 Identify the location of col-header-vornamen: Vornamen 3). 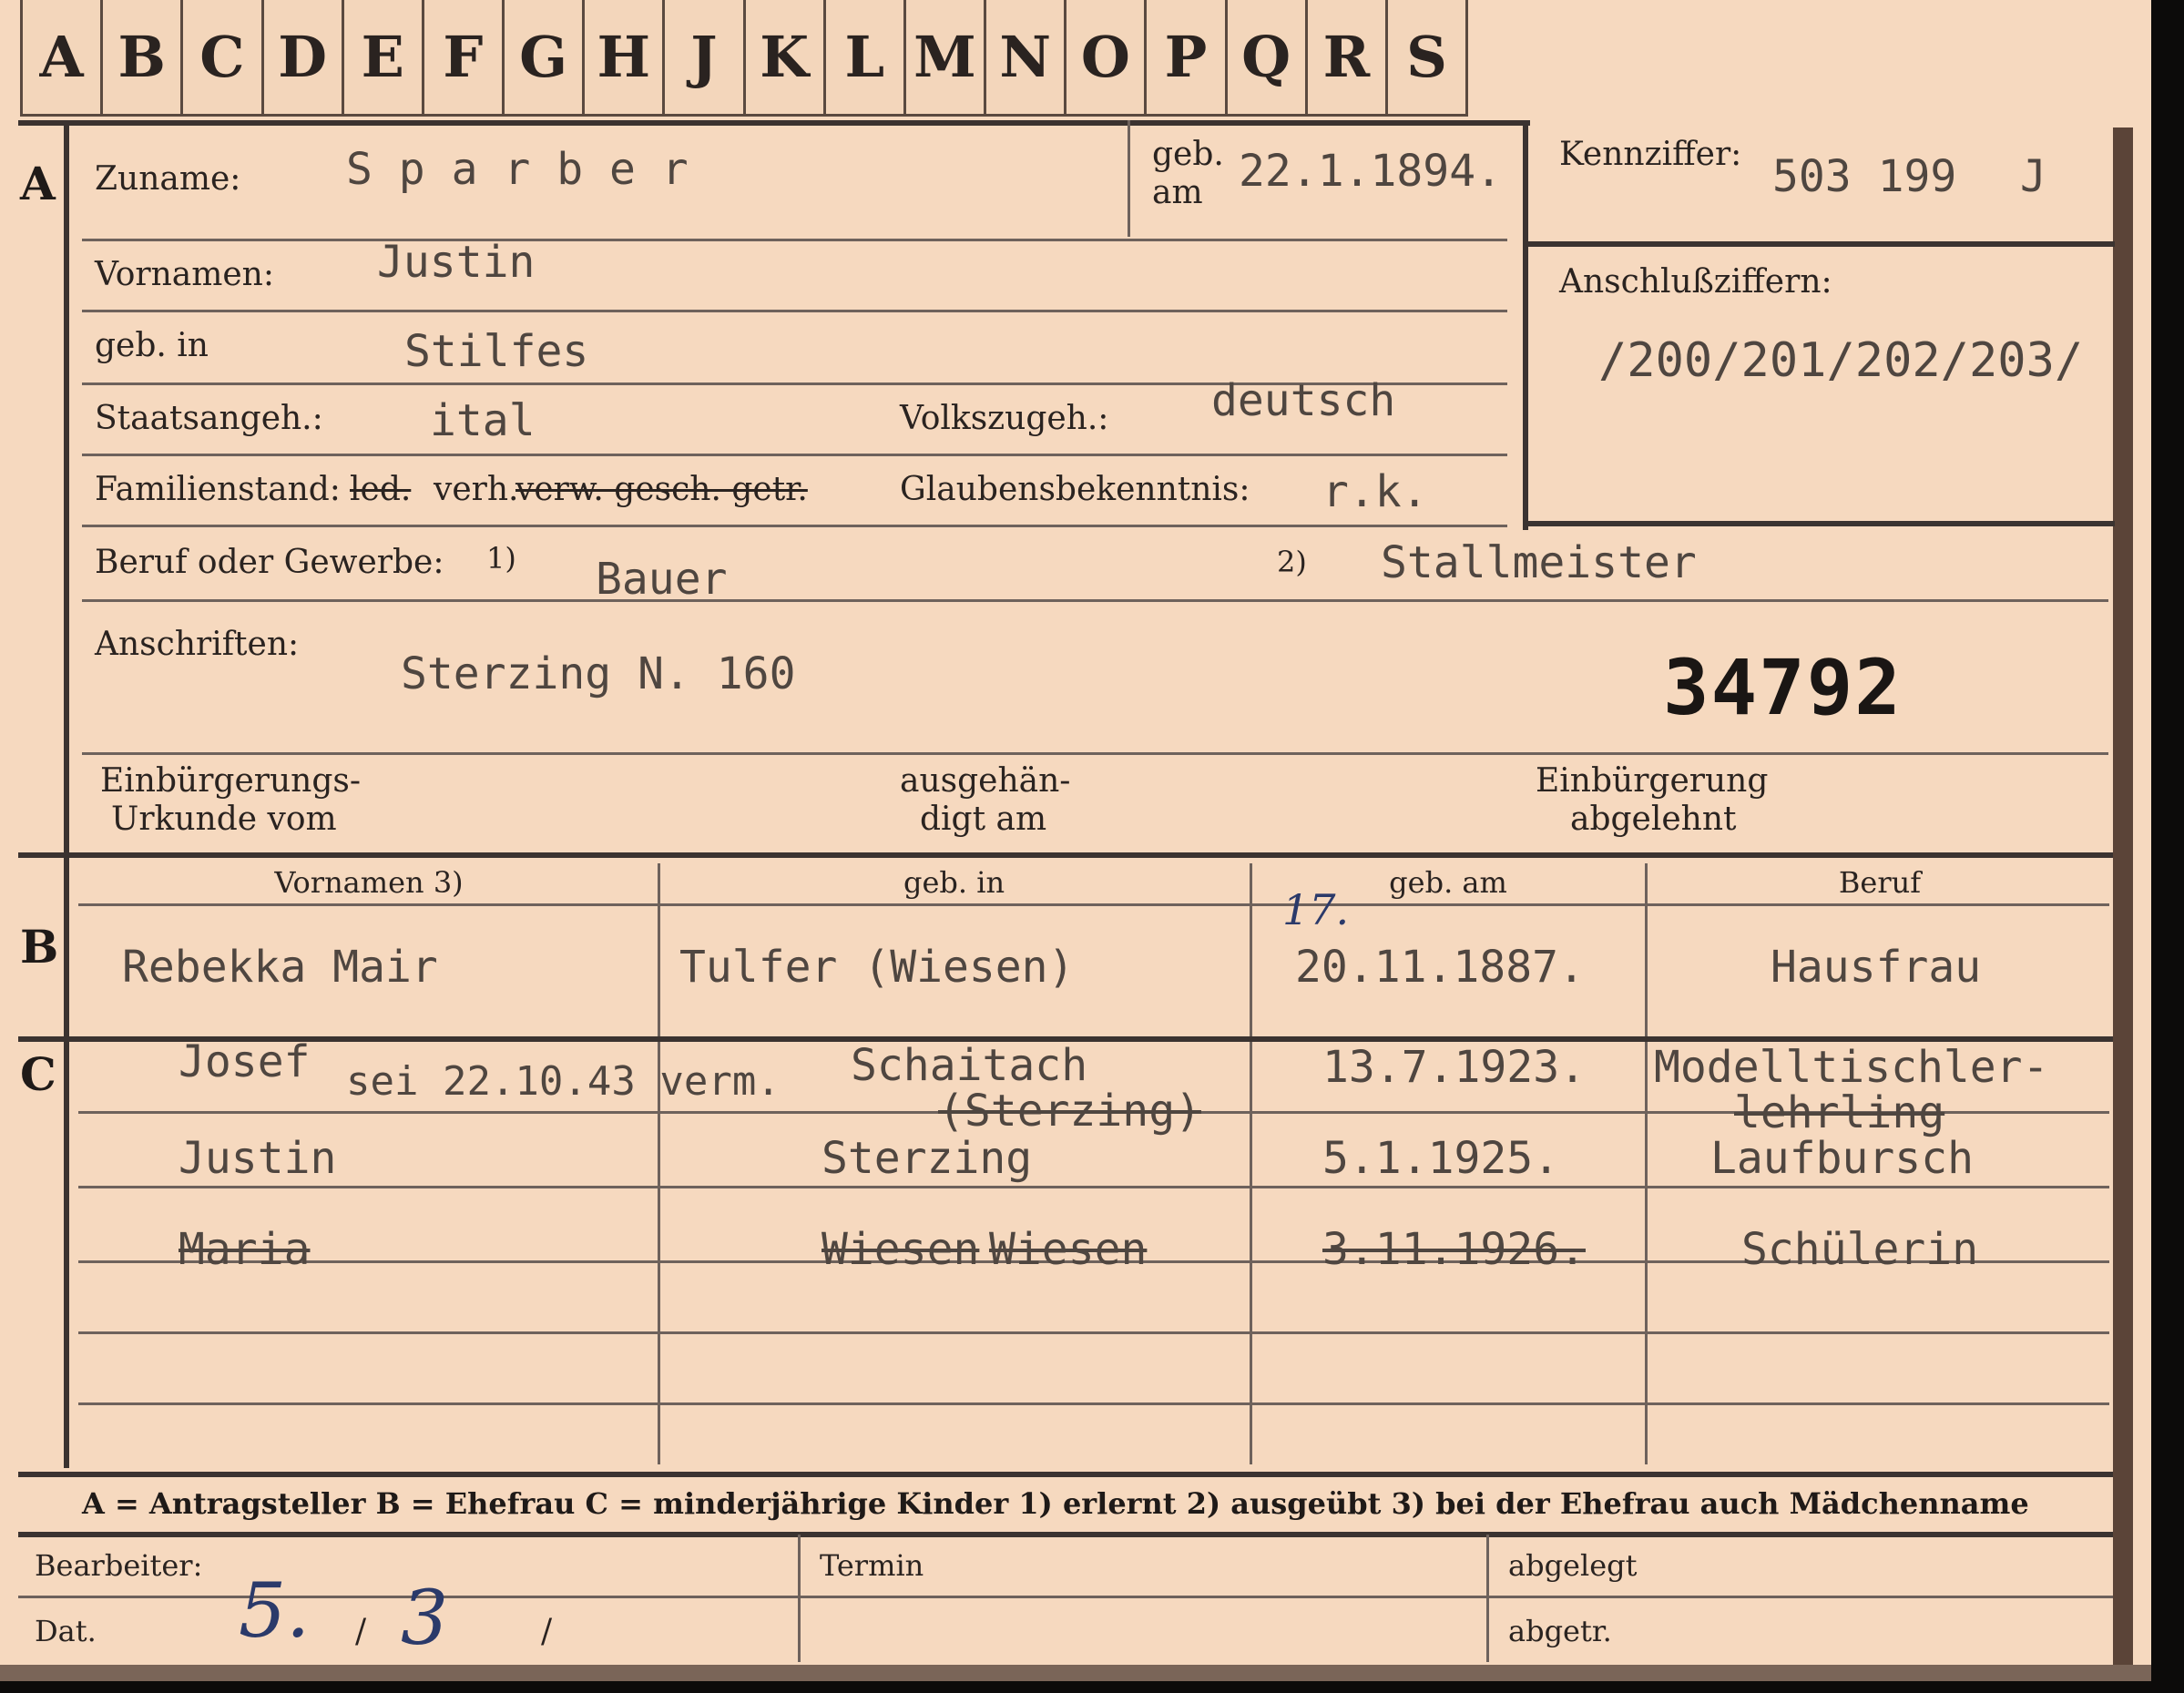
(369, 882).